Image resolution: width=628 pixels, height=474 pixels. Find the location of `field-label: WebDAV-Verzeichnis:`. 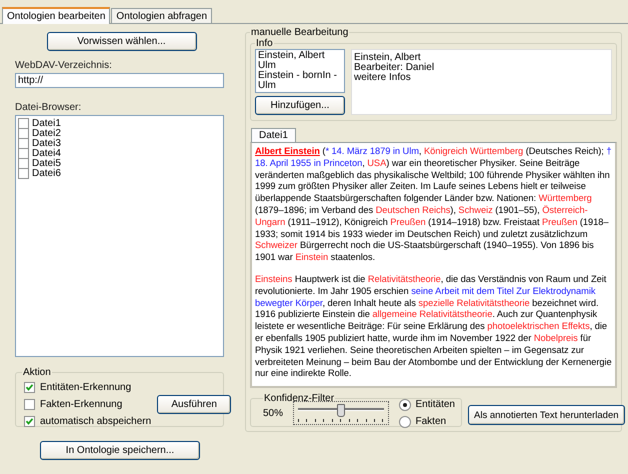

field-label: WebDAV-Verzeichnis: is located at coordinates (64, 65).